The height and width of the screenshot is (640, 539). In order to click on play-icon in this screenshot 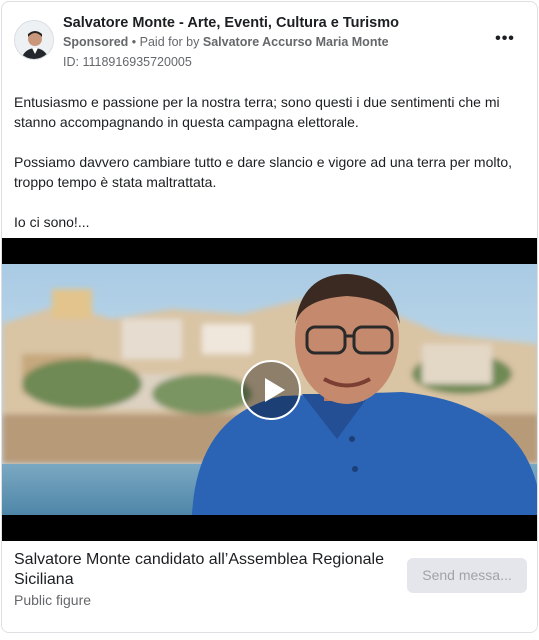, I will do `click(271, 390)`.